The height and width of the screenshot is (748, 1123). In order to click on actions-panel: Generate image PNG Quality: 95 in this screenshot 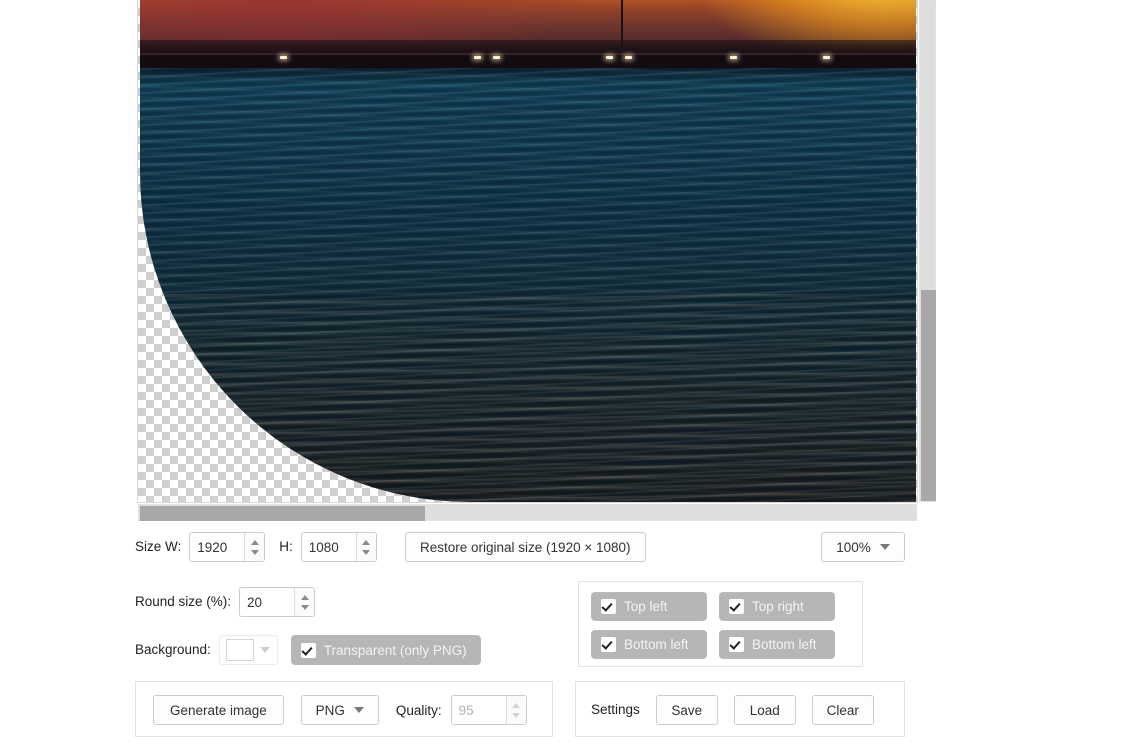, I will do `click(344, 709)`.